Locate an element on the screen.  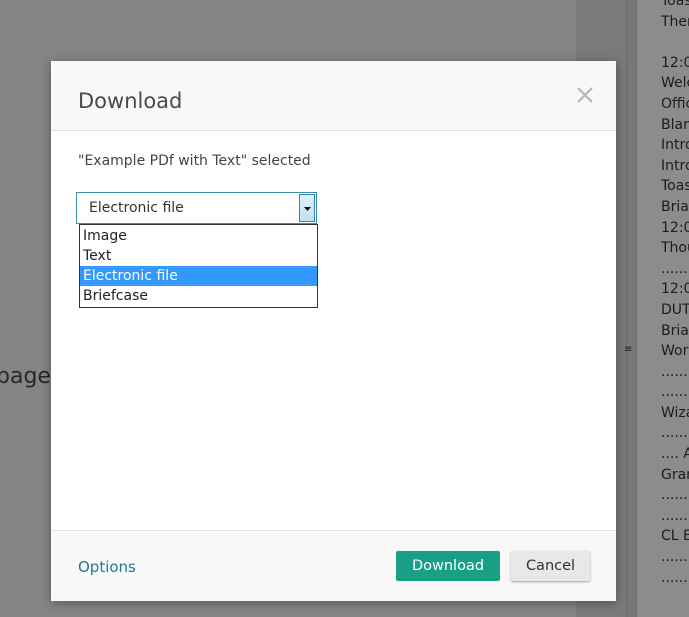
chevron-down-icon is located at coordinates (307, 208).